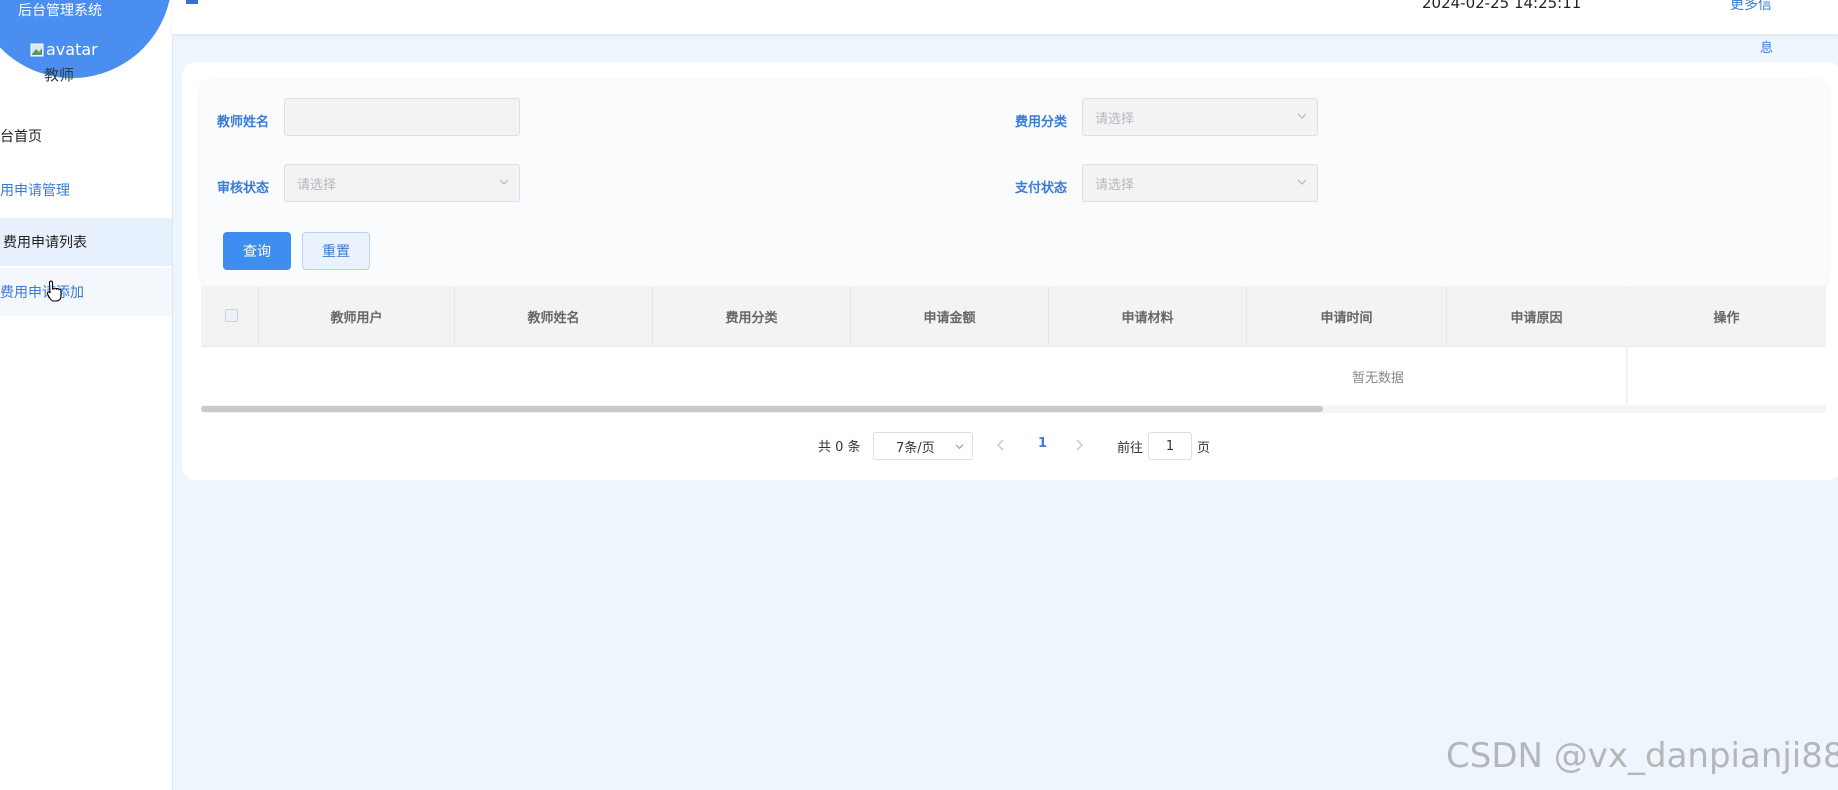  Describe the element at coordinates (1042, 443) in the screenshot. I see `current-page-number: 1` at that location.